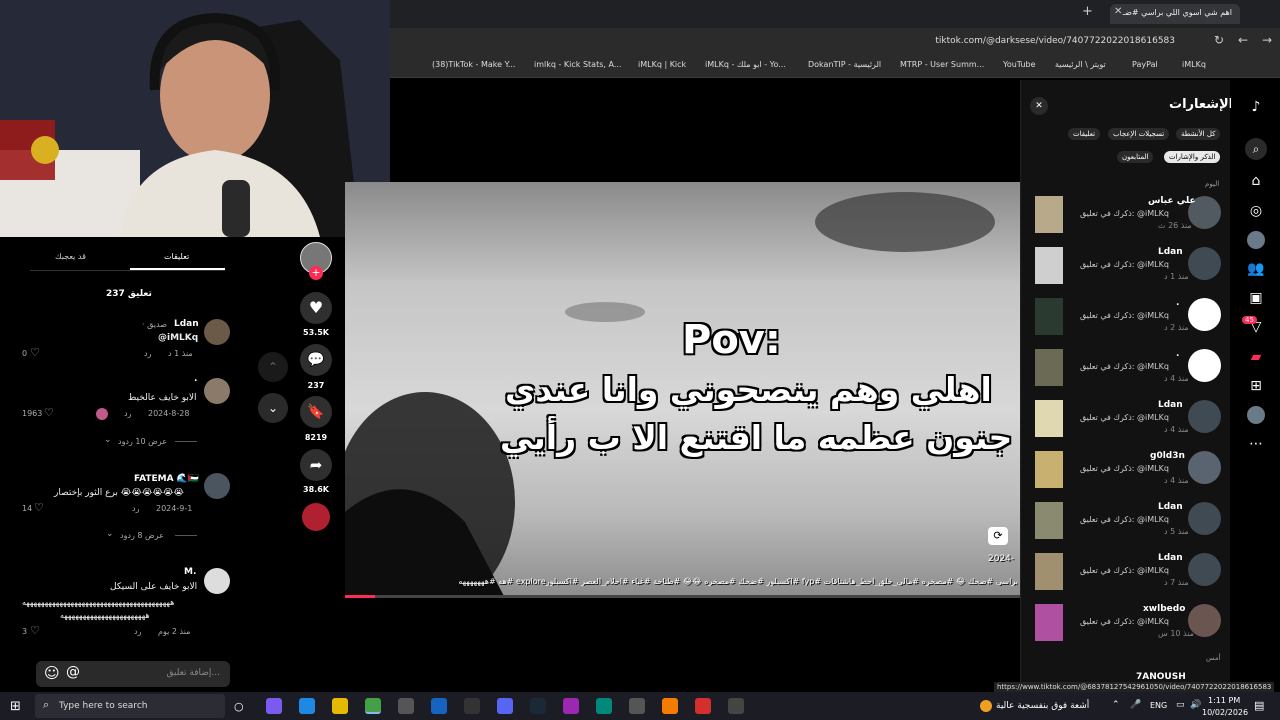 The image size is (1280, 720). What do you see at coordinates (1256, 211) in the screenshot?
I see `explore-icon: ◎` at bounding box center [1256, 211].